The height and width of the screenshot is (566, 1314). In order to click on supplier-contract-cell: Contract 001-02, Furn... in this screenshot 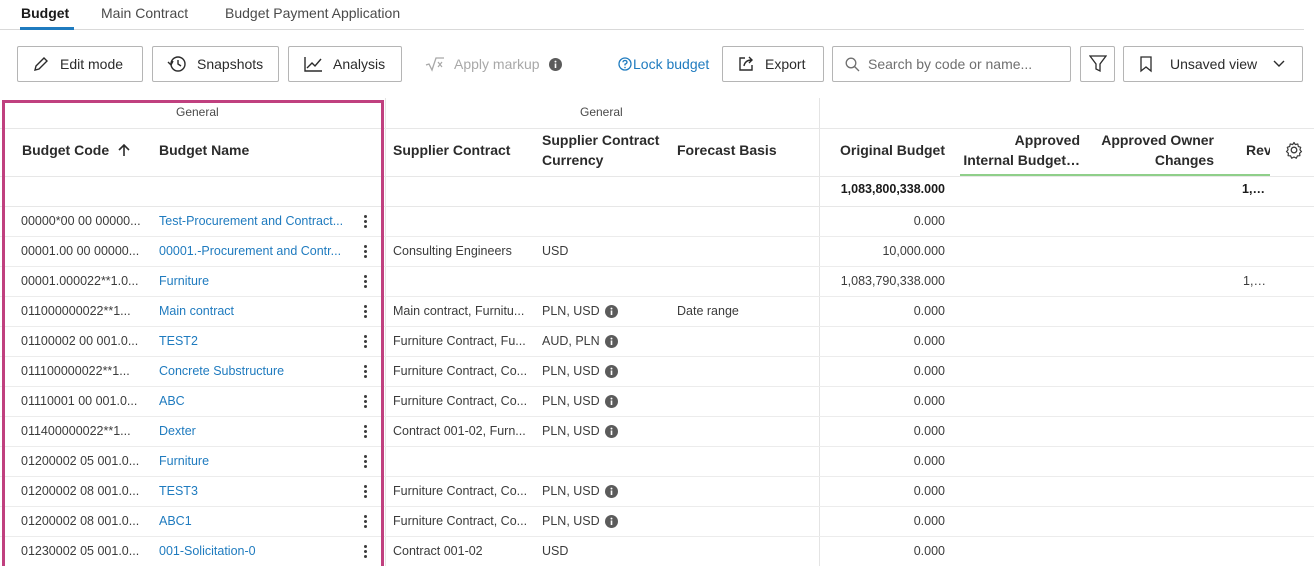, I will do `click(459, 431)`.